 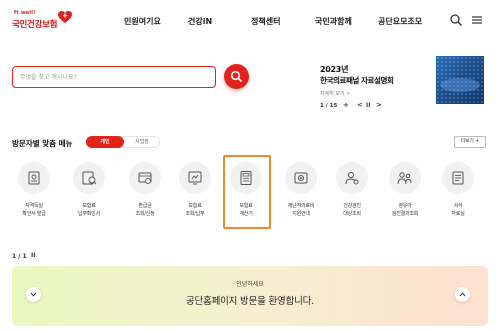 I want to click on service-label-line2: 계산기, so click(x=246, y=213).